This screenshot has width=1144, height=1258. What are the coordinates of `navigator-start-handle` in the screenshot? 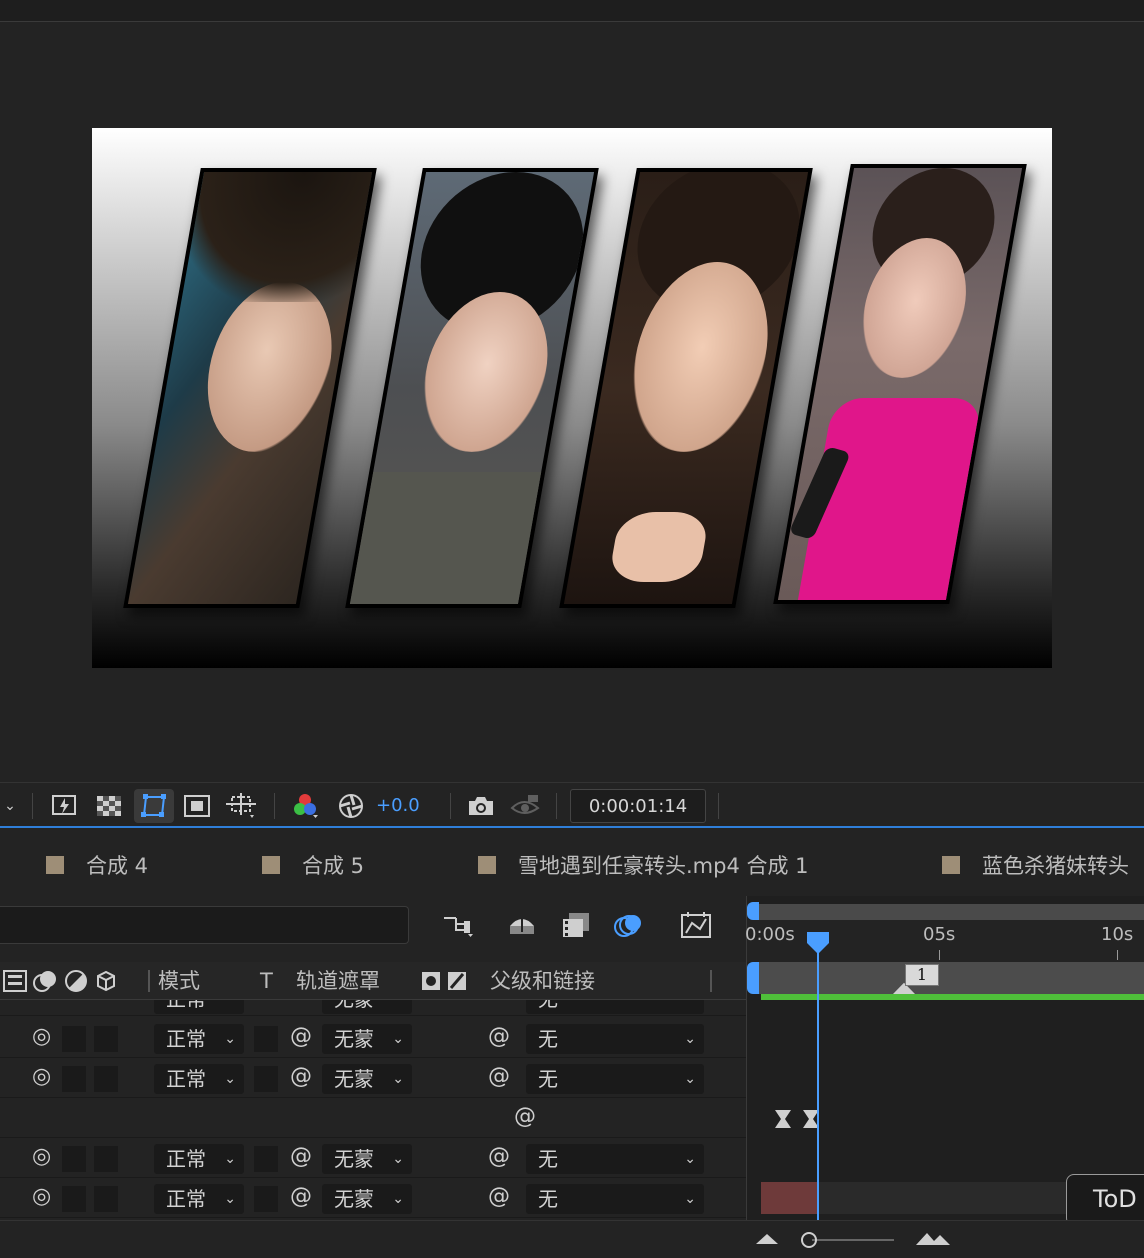 It's located at (753, 911).